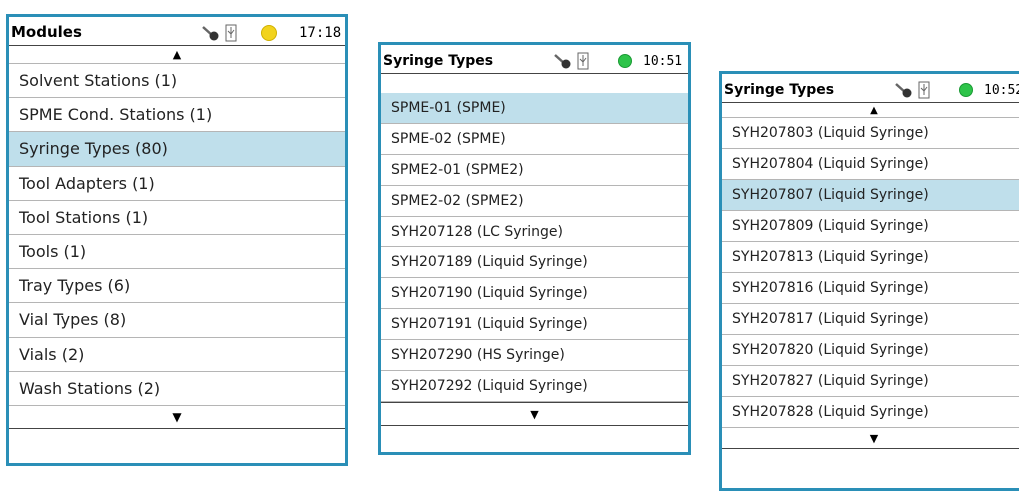 Image resolution: width=1019 pixels, height=491 pixels. What do you see at coordinates (870, 88) in the screenshot?
I see `panel-header: Syringe Types 10:52` at bounding box center [870, 88].